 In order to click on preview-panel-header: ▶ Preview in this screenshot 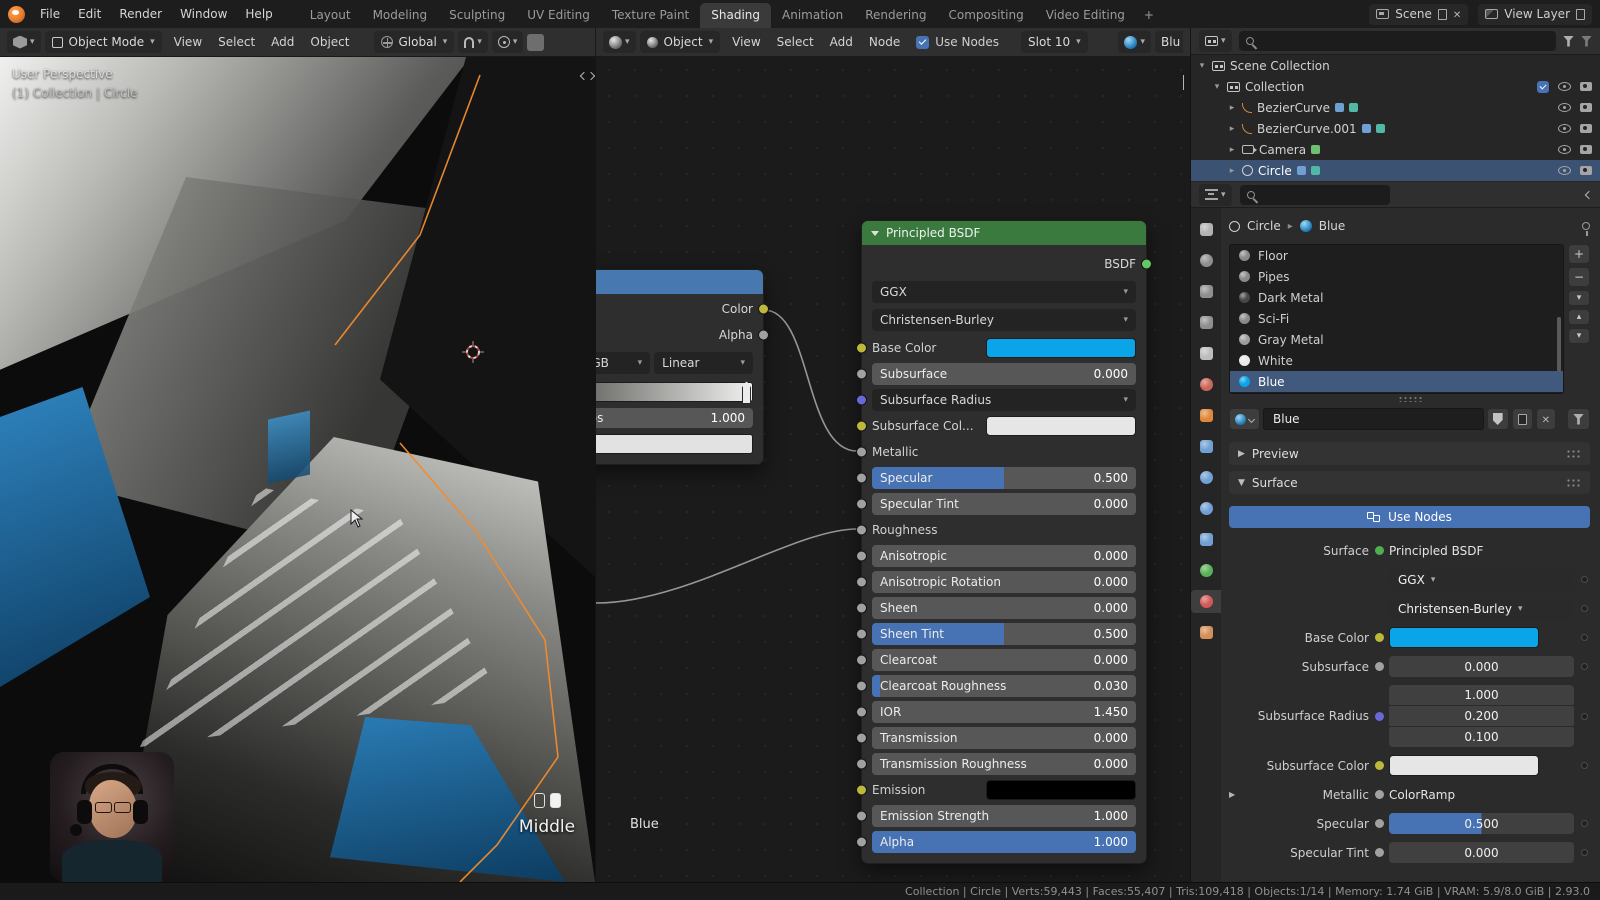, I will do `click(1409, 453)`.